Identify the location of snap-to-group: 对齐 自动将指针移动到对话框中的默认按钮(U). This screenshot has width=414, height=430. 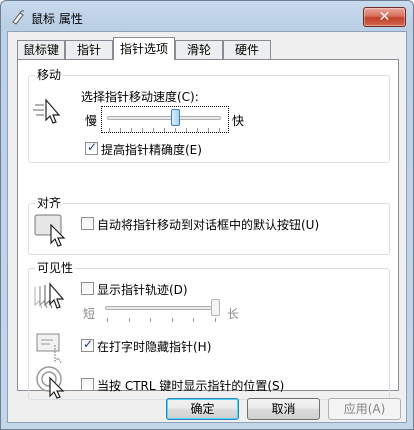
(209, 224).